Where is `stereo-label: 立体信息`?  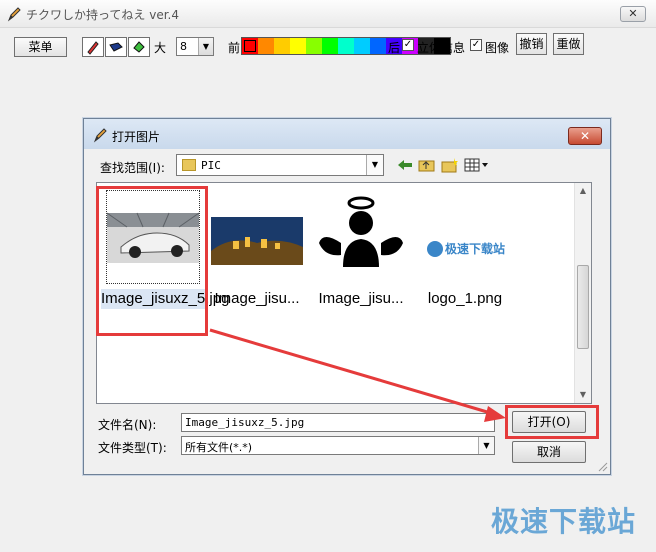
stereo-label: 立体信息 is located at coordinates (441, 48).